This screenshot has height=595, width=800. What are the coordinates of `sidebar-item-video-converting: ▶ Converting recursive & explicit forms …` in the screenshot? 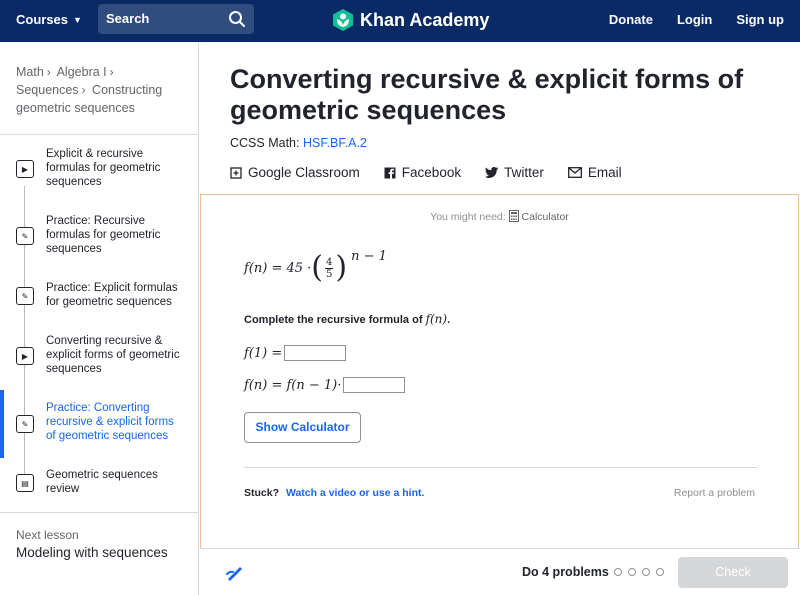 It's located at (99, 355).